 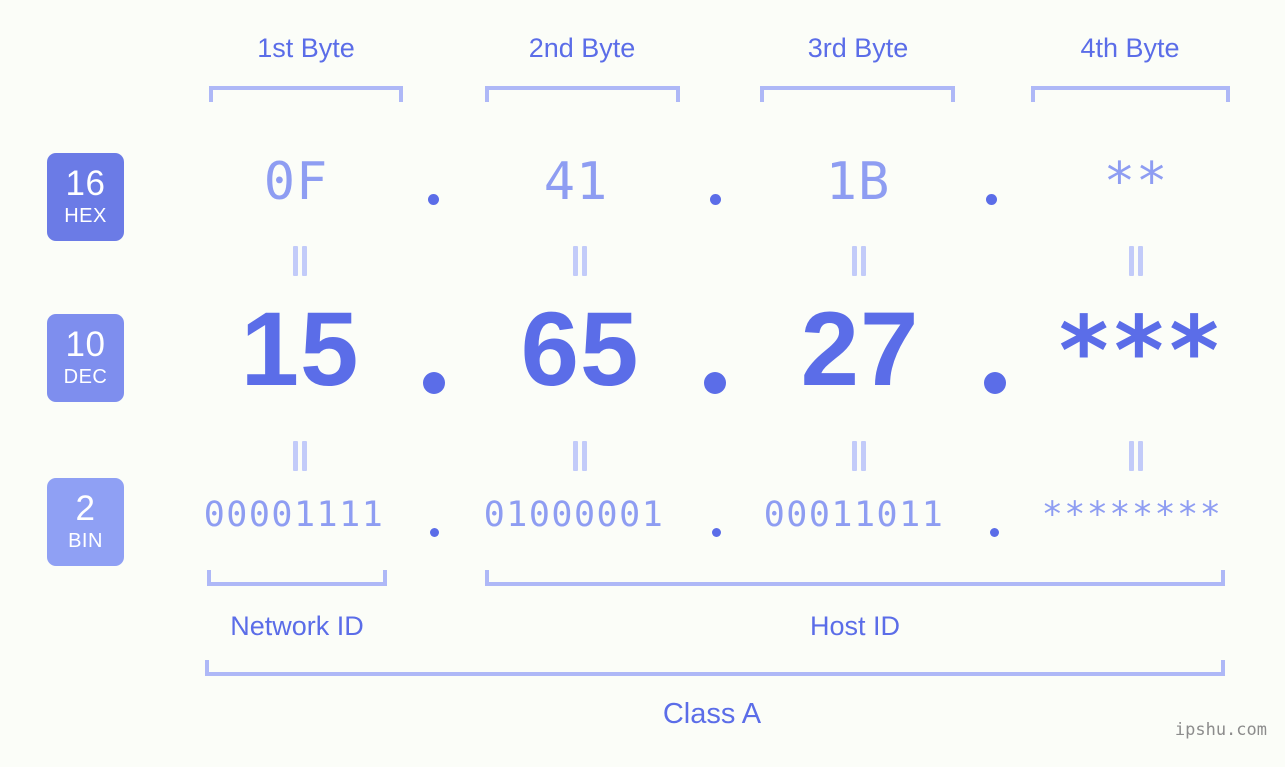 I want to click on base-badge-dec: 10 DEC, so click(x=85, y=358).